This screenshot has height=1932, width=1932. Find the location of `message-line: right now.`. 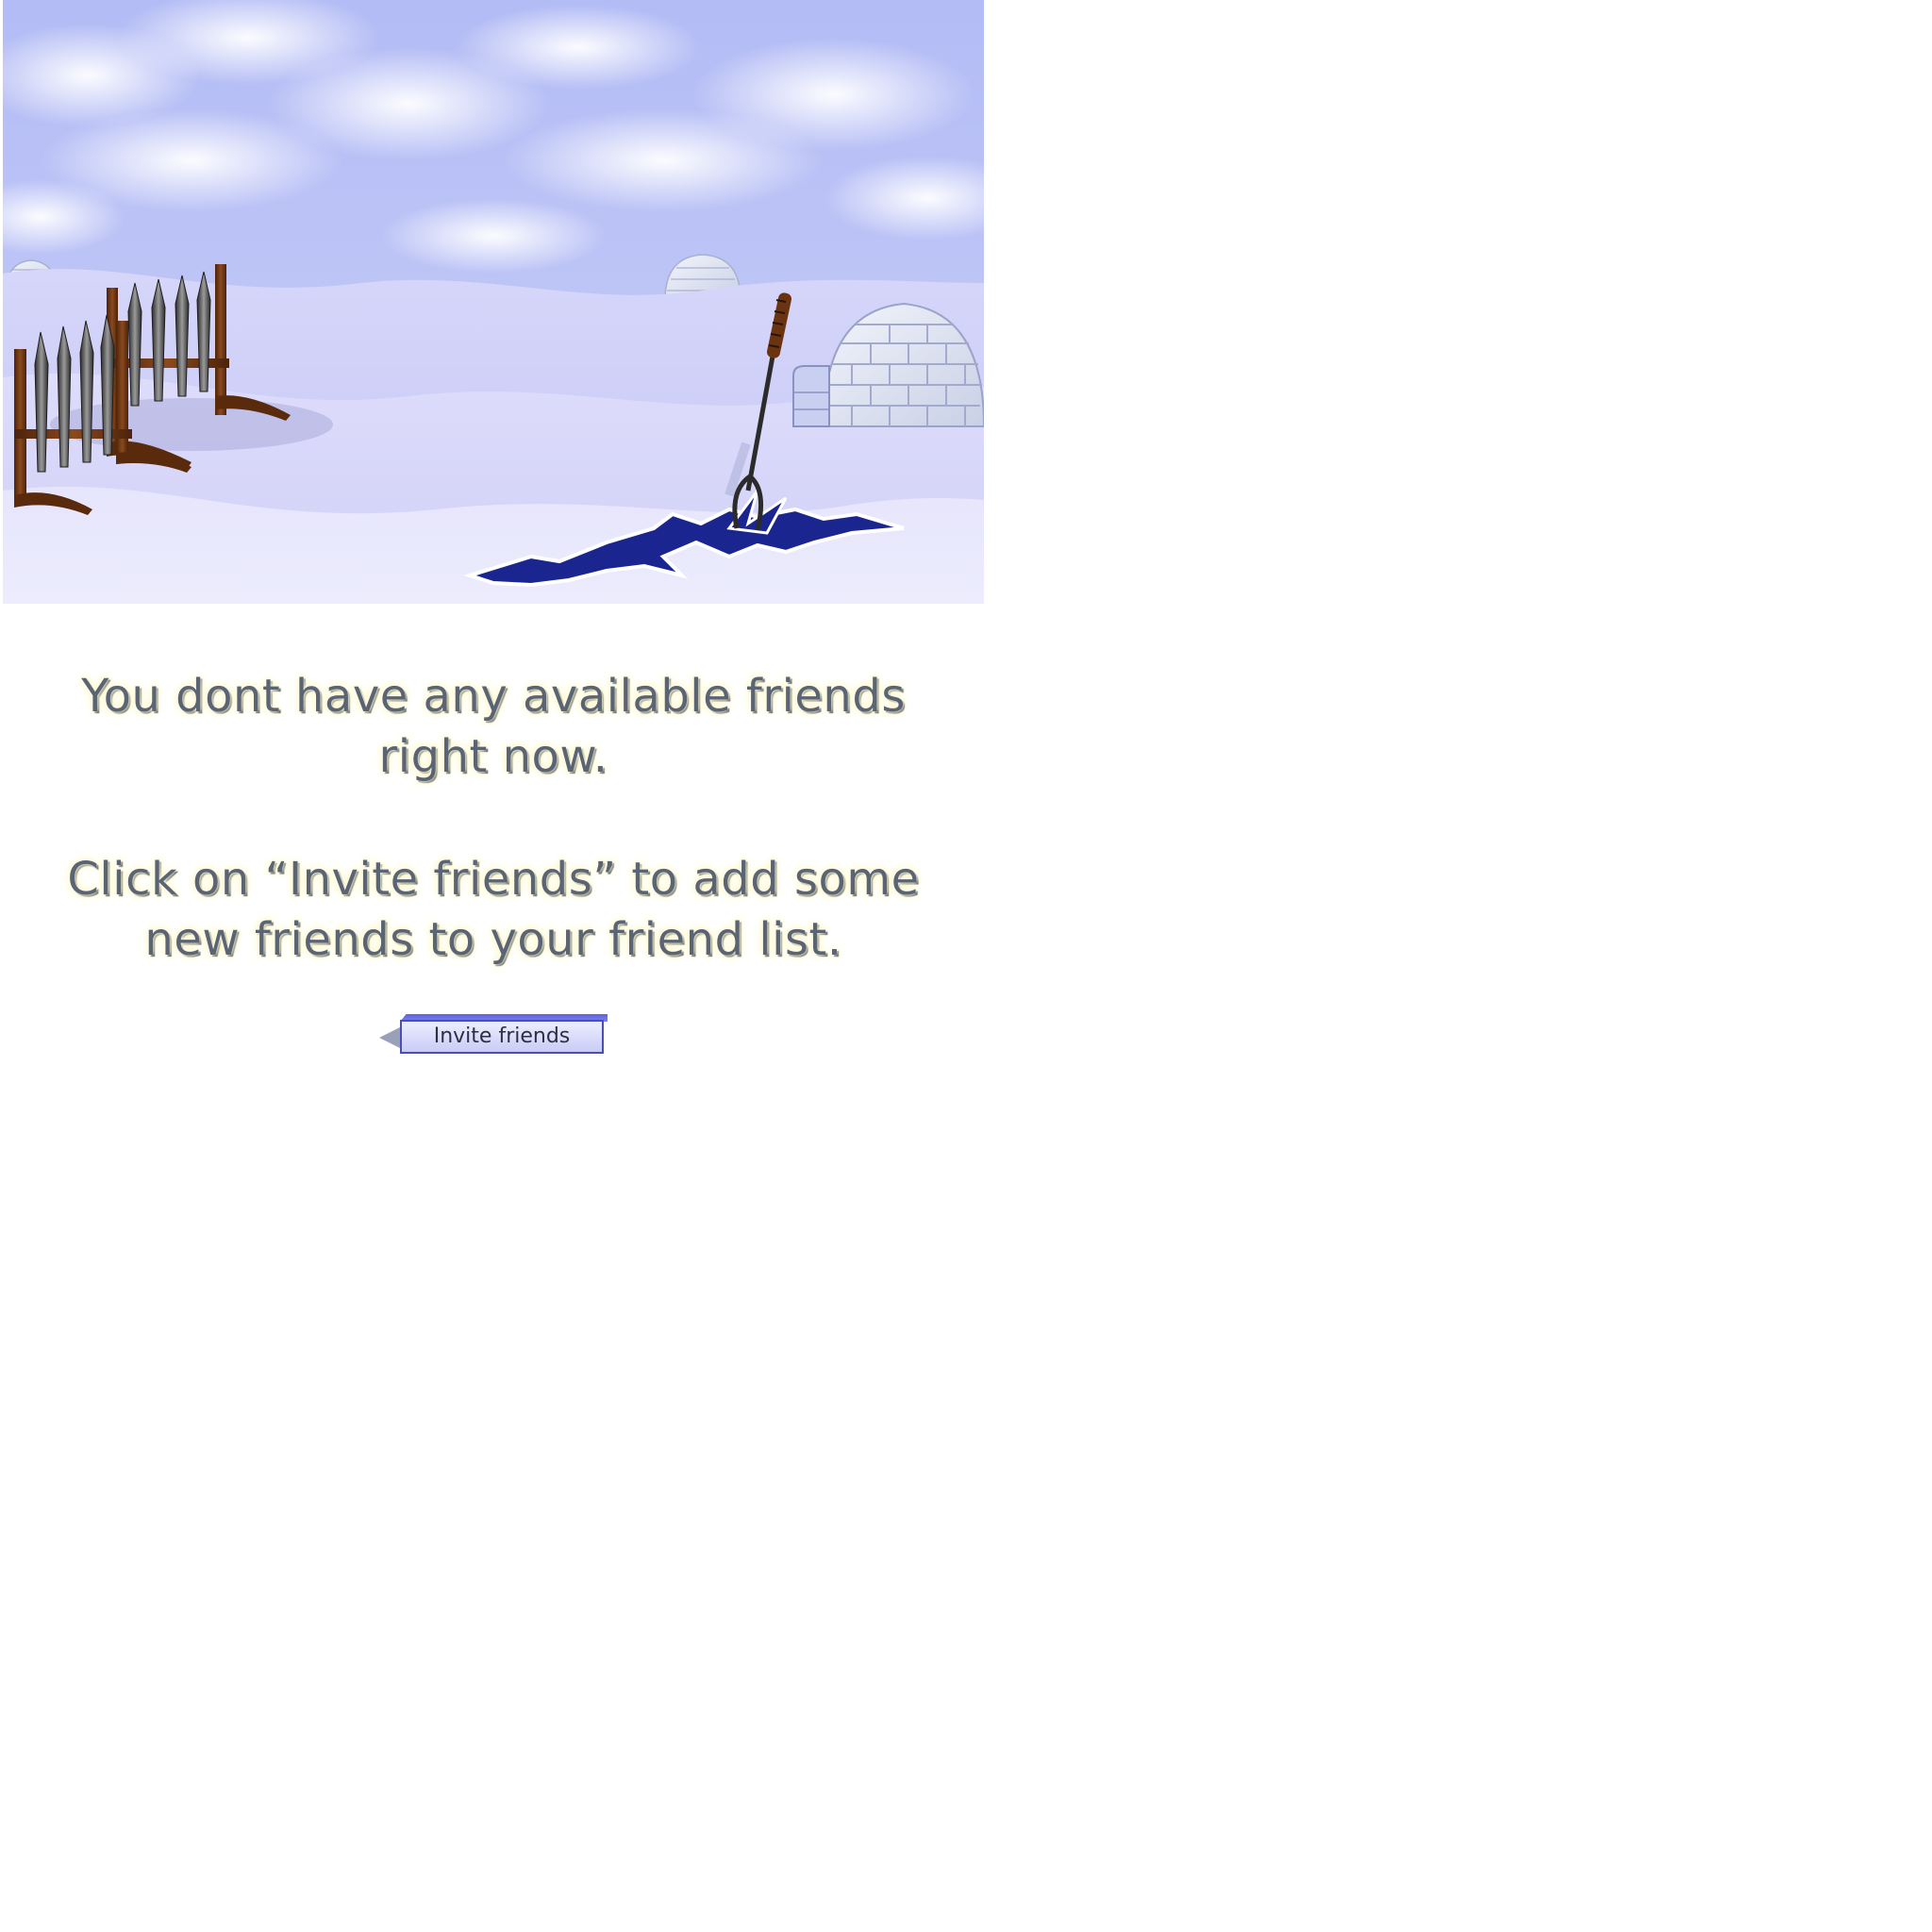

message-line: right now. is located at coordinates (493, 757).